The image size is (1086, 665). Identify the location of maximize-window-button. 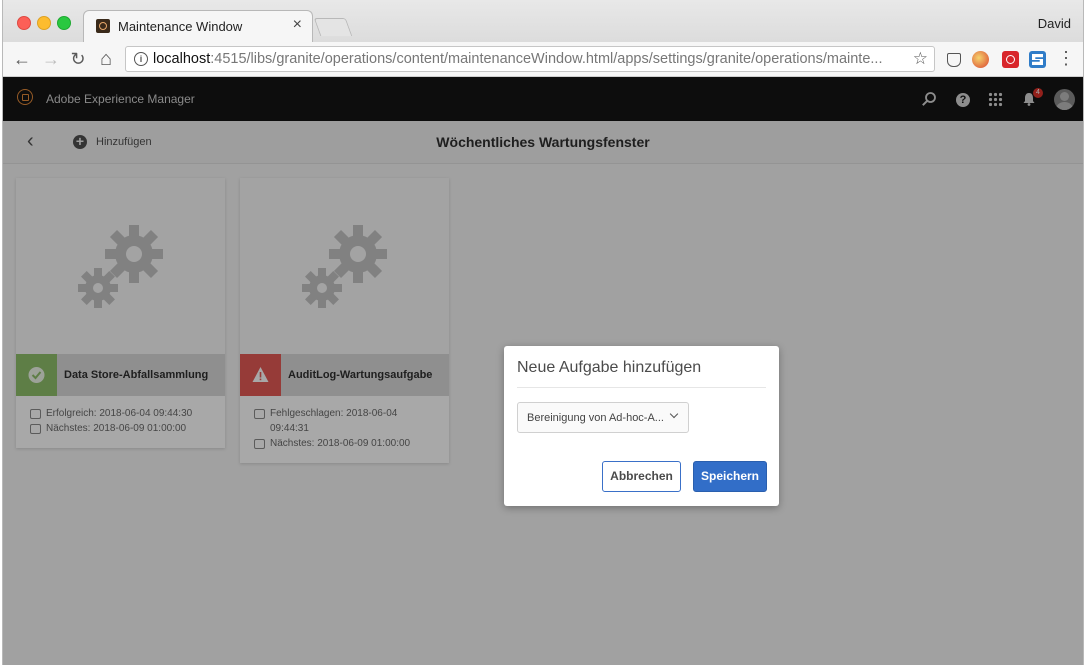
(64, 23).